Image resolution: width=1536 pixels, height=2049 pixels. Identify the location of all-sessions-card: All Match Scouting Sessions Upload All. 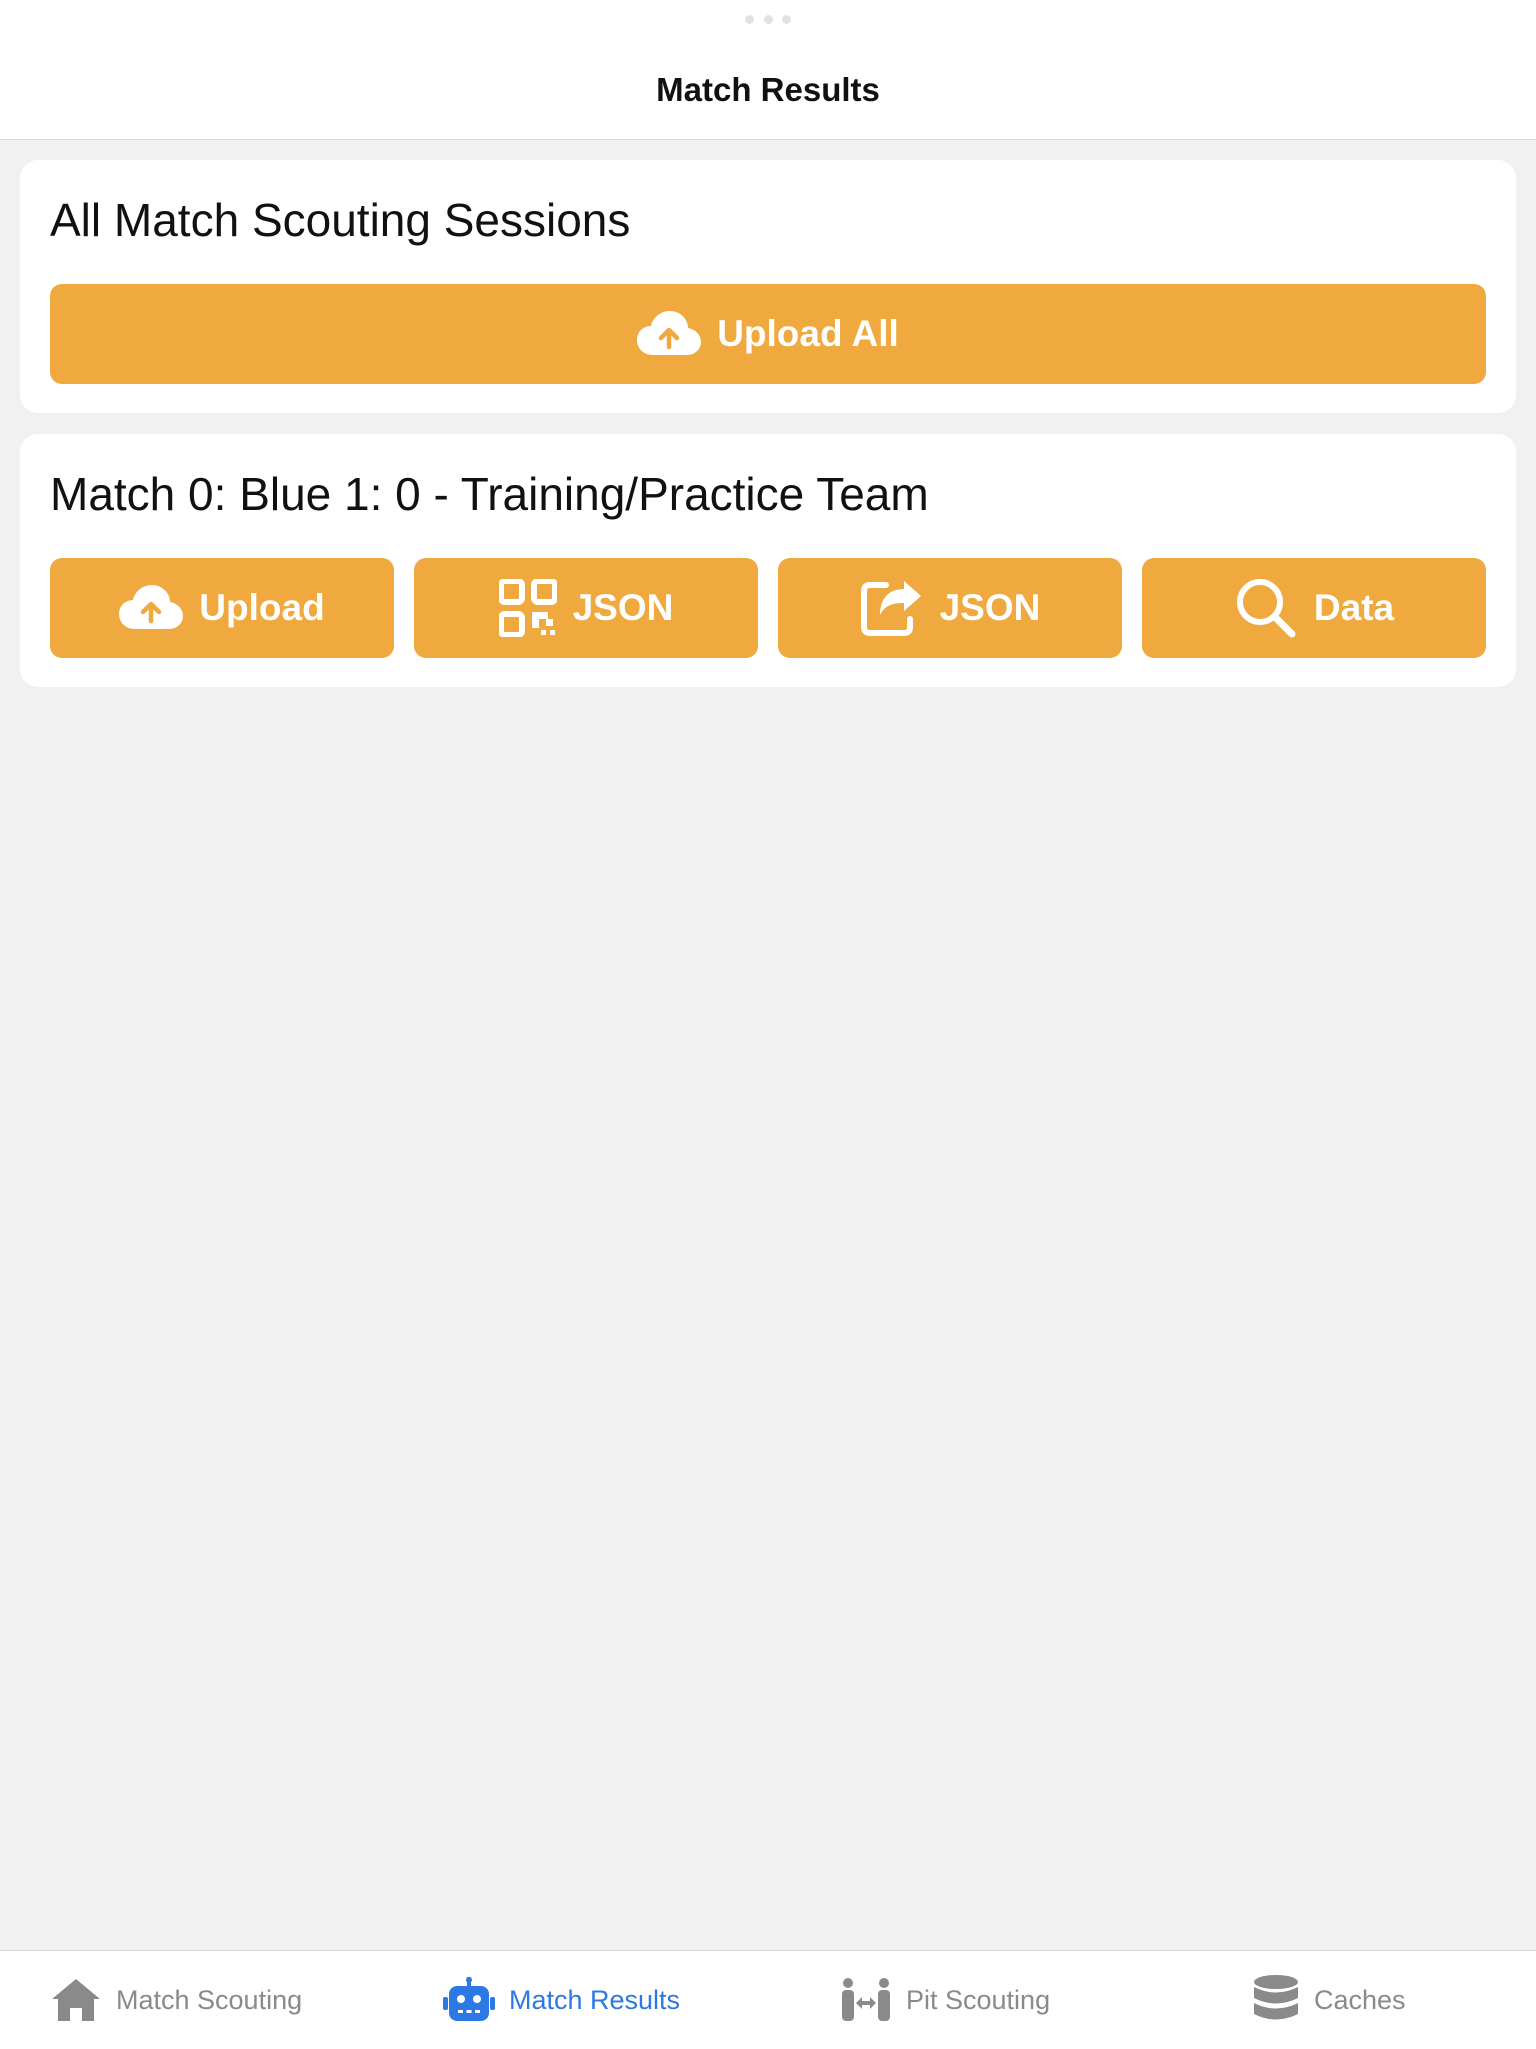
(768, 286).